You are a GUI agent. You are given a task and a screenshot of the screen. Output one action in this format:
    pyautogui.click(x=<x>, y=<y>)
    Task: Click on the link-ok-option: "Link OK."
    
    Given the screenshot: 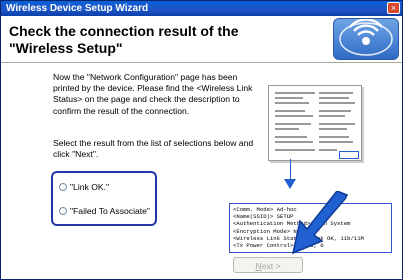 What is the action you would take?
    pyautogui.click(x=84, y=187)
    